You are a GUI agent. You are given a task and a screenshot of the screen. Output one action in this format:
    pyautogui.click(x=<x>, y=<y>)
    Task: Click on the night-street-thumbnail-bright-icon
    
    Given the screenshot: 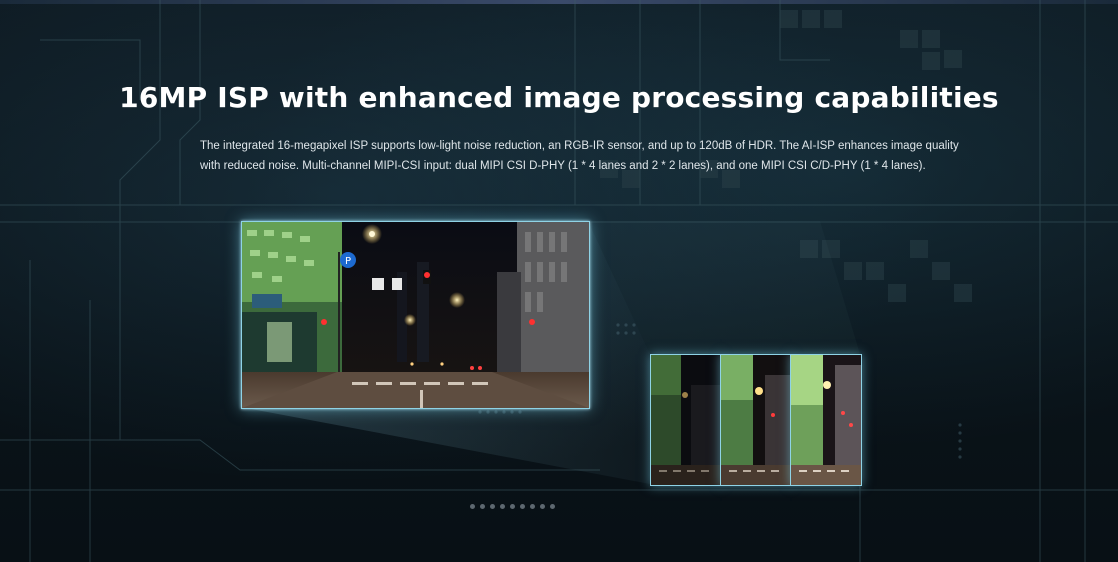 What is the action you would take?
    pyautogui.click(x=826, y=420)
    